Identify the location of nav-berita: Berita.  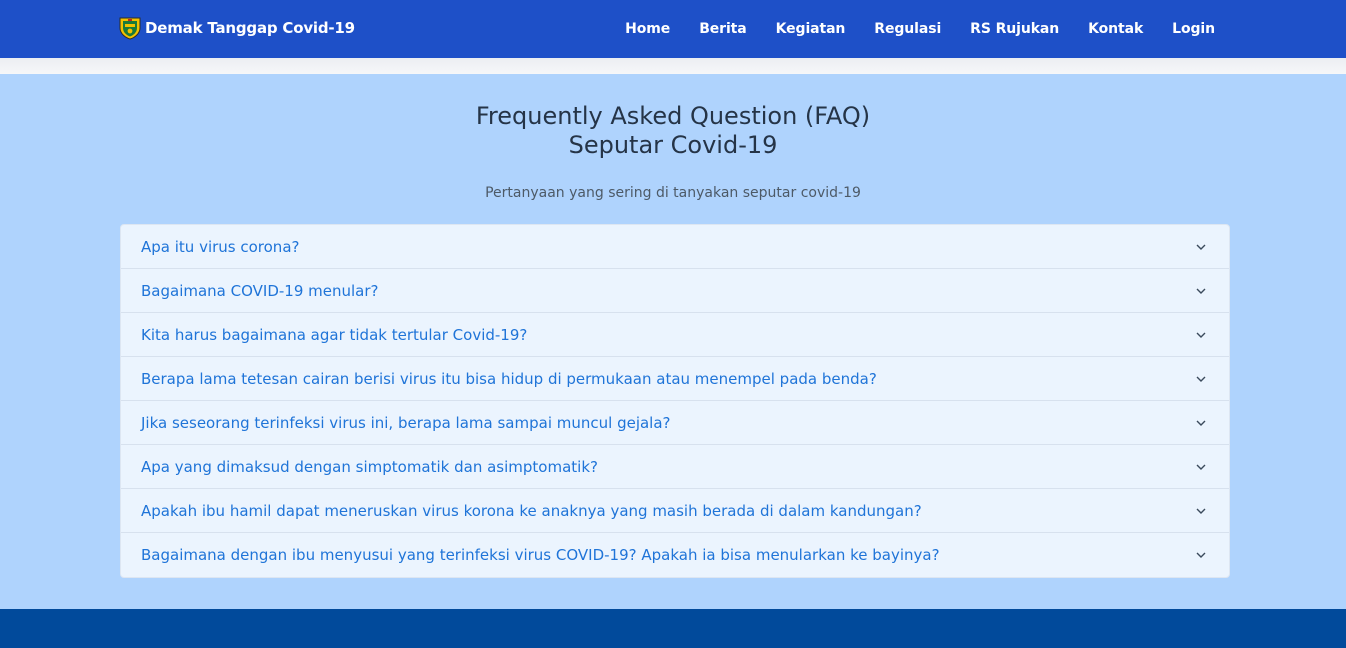
(723, 29).